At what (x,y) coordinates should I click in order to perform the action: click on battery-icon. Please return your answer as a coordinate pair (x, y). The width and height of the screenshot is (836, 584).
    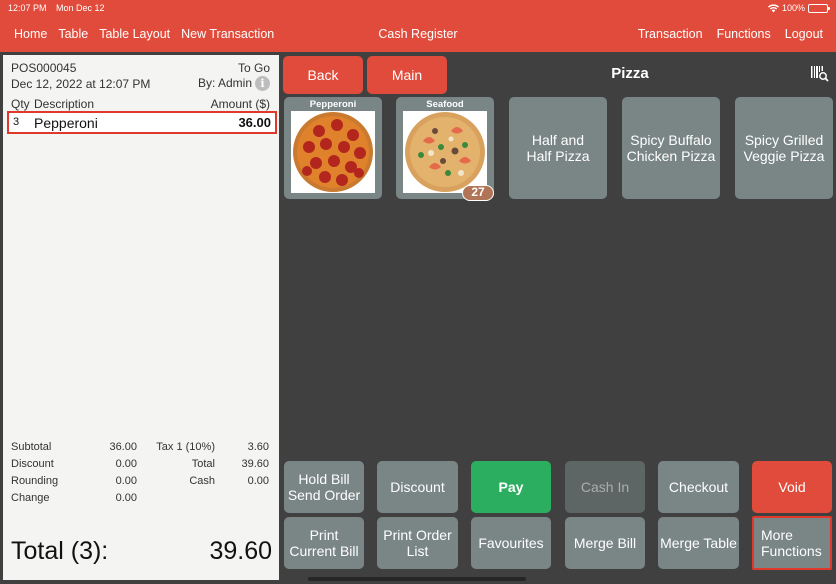
    Looking at the image, I should click on (819, 8).